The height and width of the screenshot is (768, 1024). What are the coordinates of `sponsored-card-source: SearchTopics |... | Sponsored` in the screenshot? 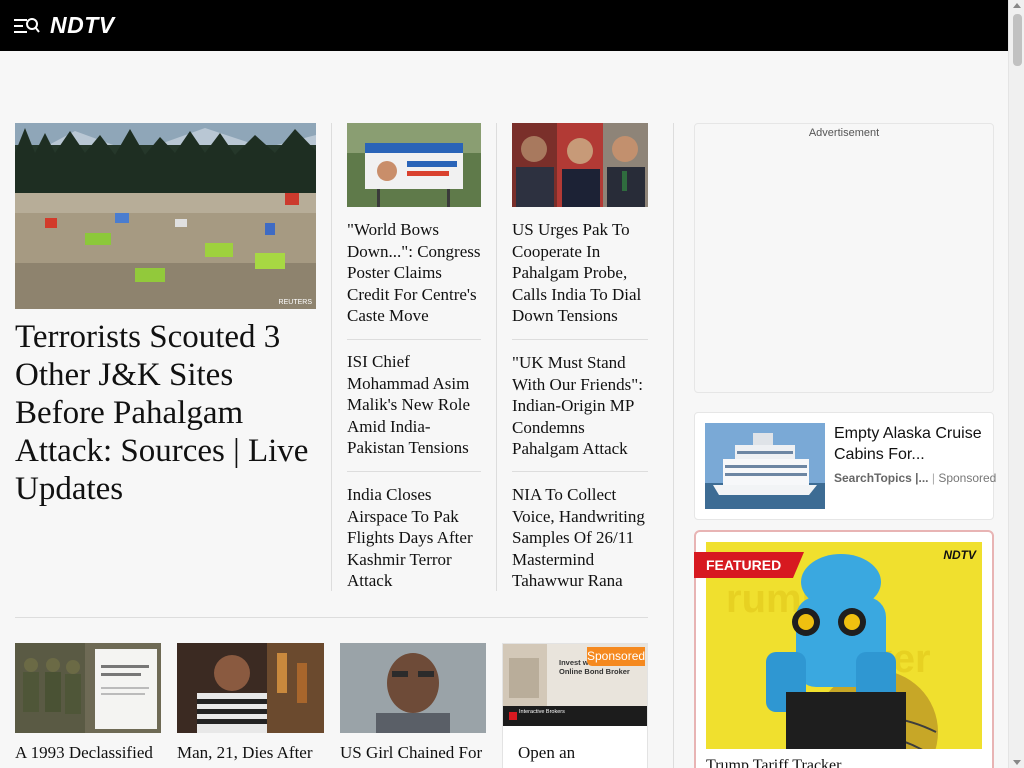 It's located at (915, 478).